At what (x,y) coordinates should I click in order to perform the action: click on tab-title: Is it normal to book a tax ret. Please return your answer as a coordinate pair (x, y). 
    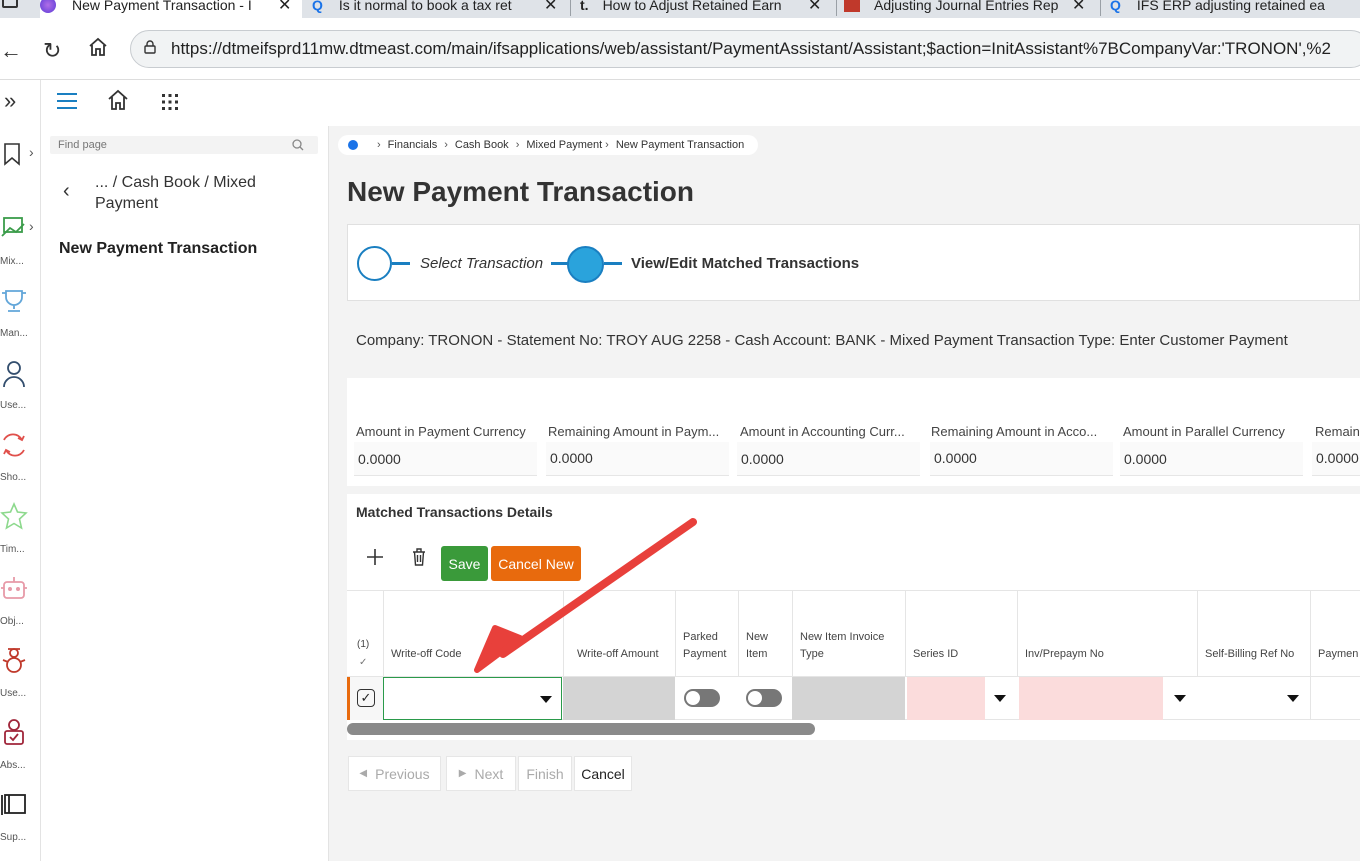
    Looking at the image, I should click on (425, 6).